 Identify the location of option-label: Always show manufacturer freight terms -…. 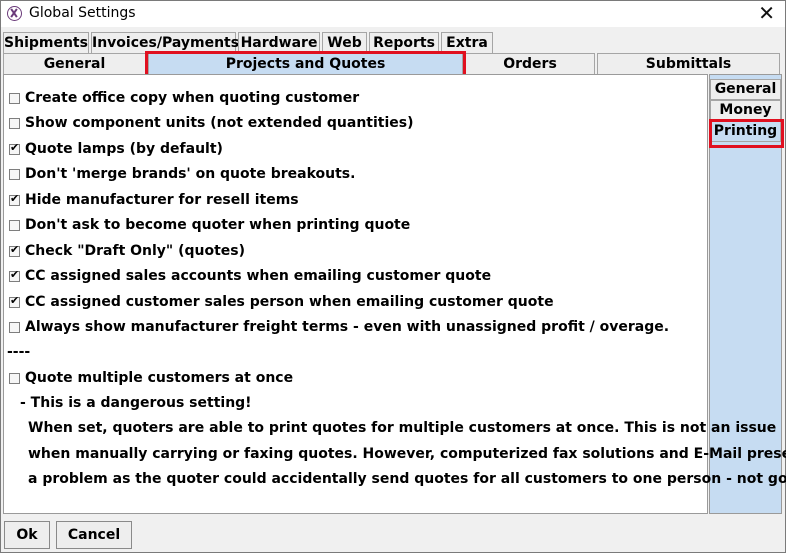
(347, 327).